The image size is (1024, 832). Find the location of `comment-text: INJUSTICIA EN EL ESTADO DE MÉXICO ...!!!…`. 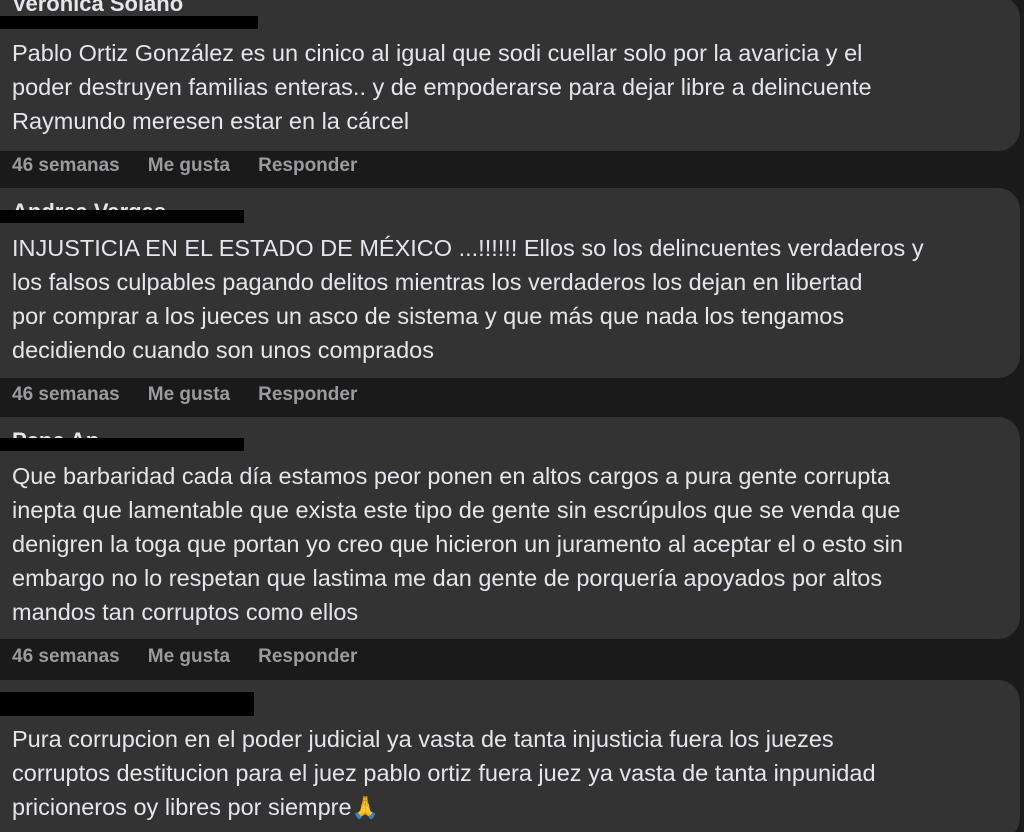

comment-text: INJUSTICIA EN EL ESTADO DE MÉXICO ...!!!… is located at coordinates (468, 299).